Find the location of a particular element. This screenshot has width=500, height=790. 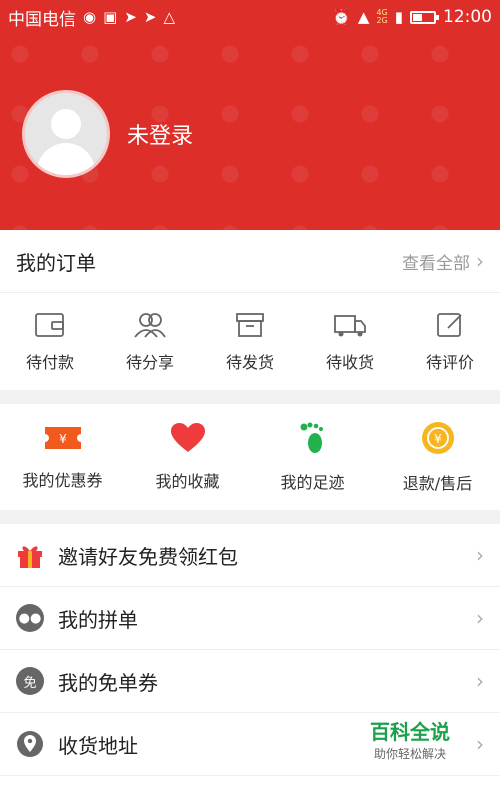

coupon-icon: ¥ is located at coordinates (62, 438).